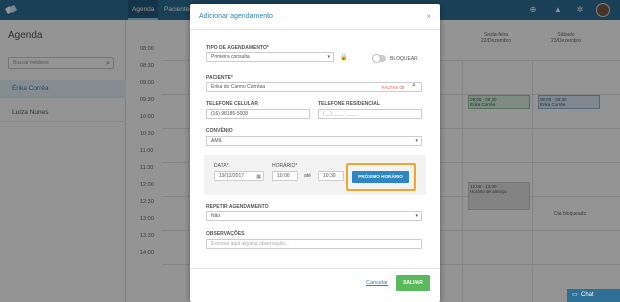  I want to click on end-time-field: 10:30, so click(331, 176).